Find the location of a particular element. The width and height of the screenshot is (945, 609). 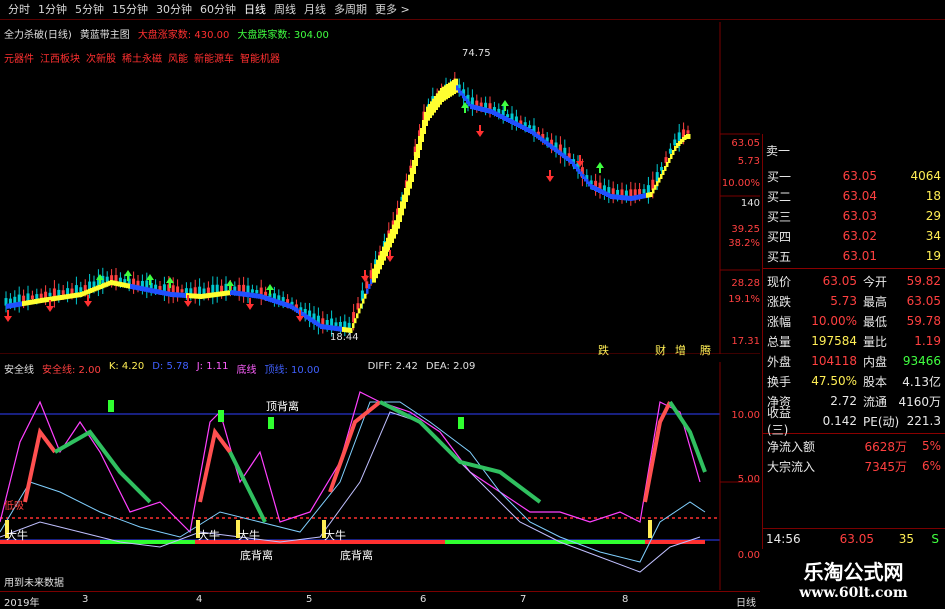

stat-row: 换手 47.50% 股本 4.13亿 is located at coordinates (854, 381).